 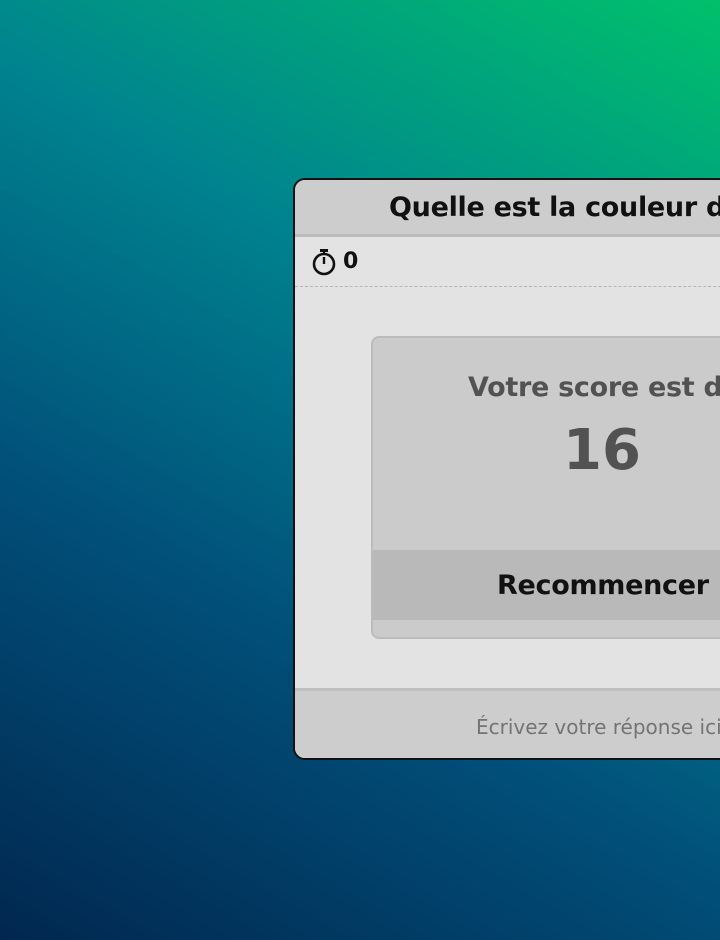 I want to click on answer-input, so click(x=507, y=724).